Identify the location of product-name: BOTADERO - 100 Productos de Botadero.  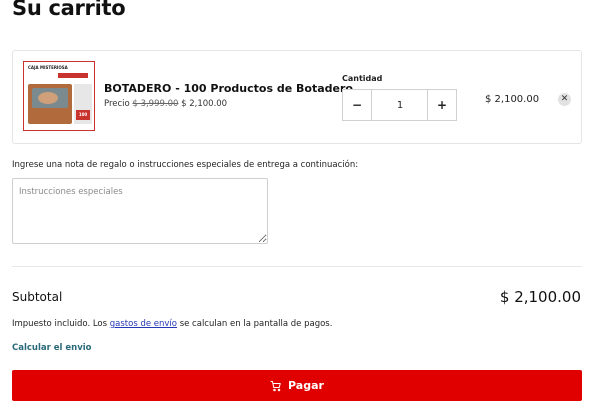
(228, 88).